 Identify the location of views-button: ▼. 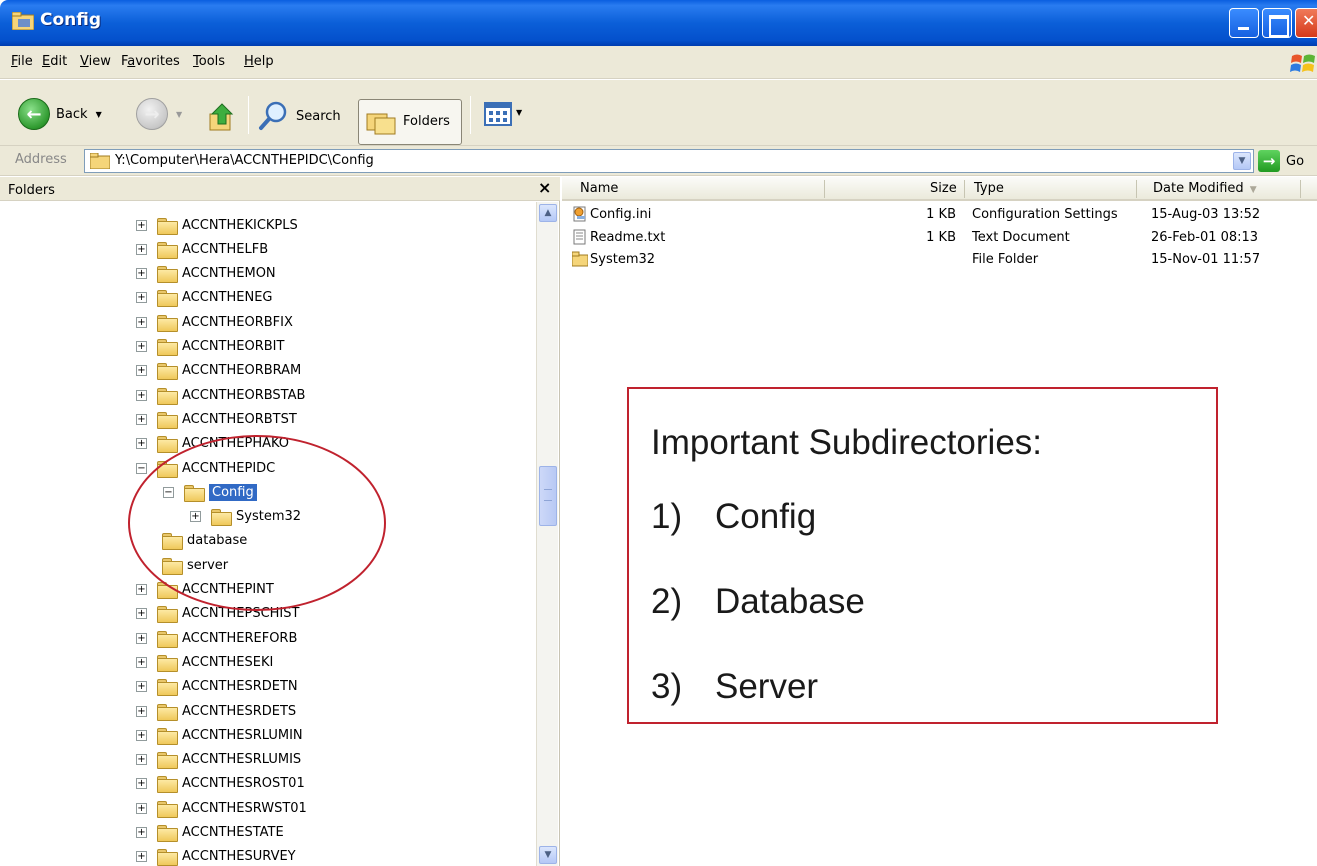
(506, 114).